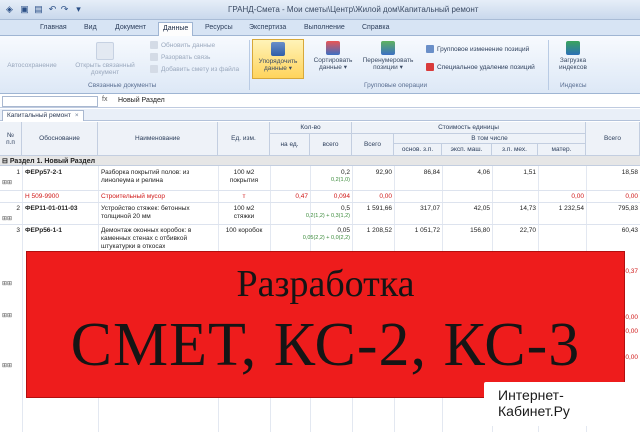  Describe the element at coordinates (613, 139) in the screenshot. I see `header-grand-total: Всего` at that location.